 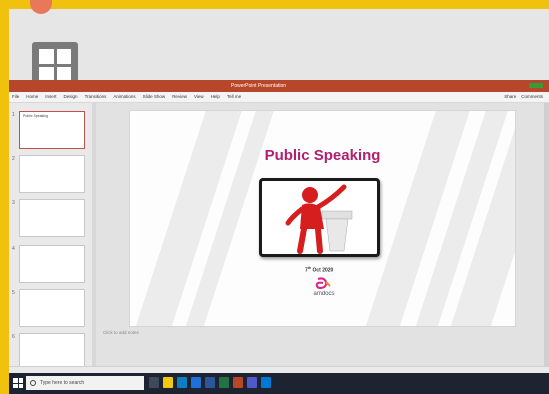 What do you see at coordinates (324, 288) in the screenshot?
I see `amdocs-logo: amdocs` at bounding box center [324, 288].